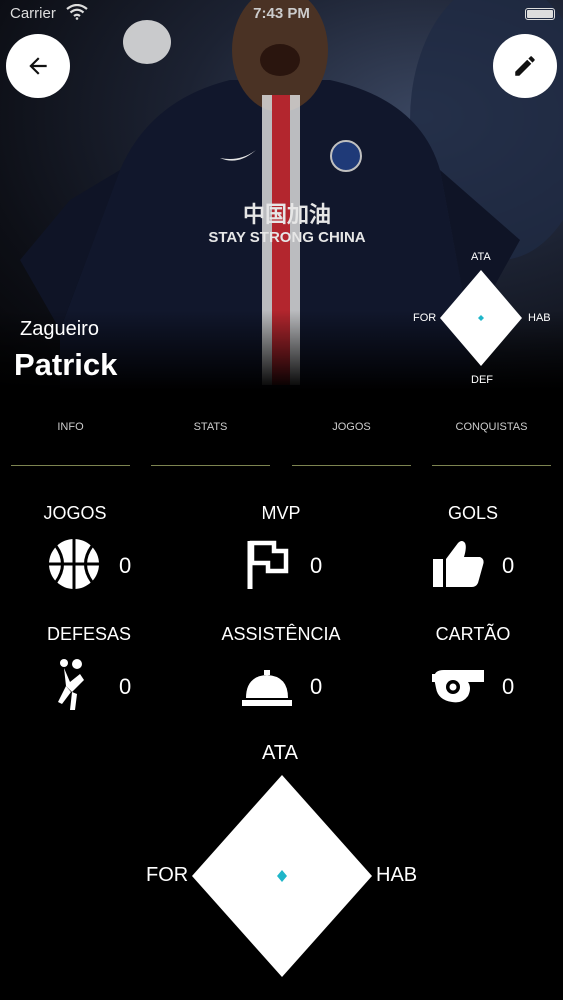  What do you see at coordinates (481, 257) in the screenshot?
I see `mini-radar-label-ata: ATA` at bounding box center [481, 257].